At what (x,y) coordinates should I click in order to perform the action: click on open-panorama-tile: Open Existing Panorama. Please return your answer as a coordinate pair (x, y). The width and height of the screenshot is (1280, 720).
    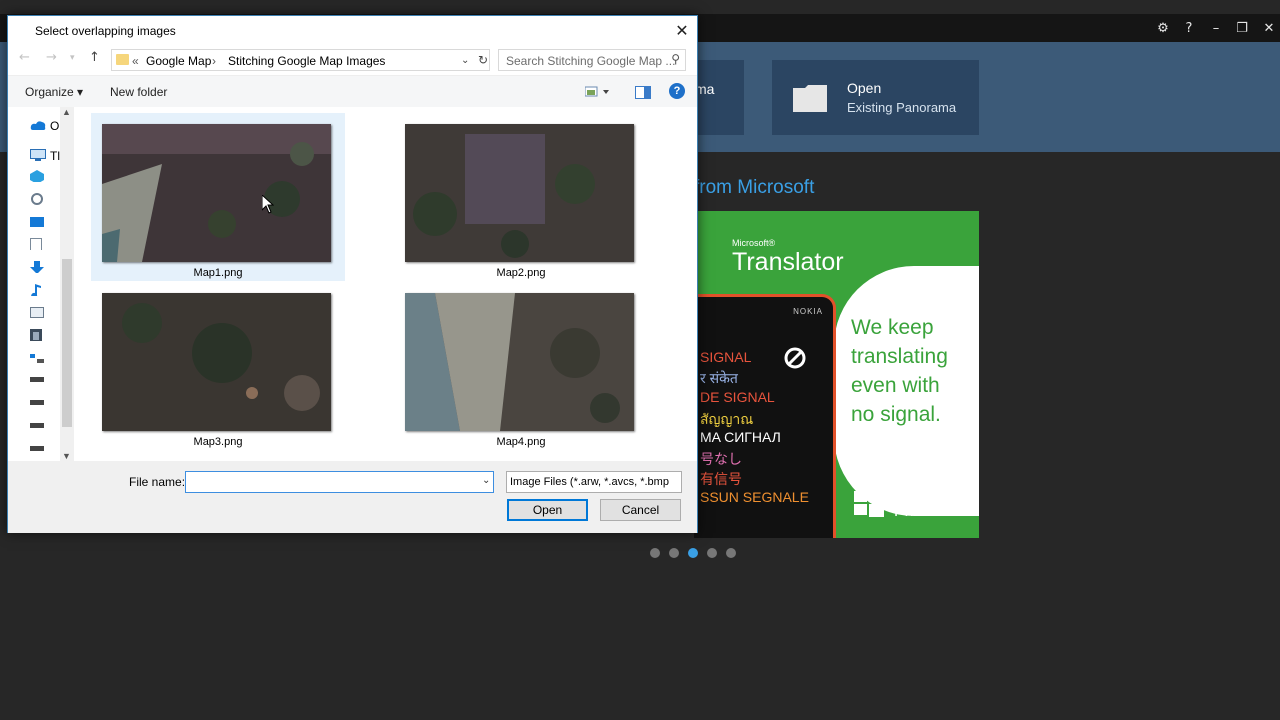
    Looking at the image, I should click on (875, 97).